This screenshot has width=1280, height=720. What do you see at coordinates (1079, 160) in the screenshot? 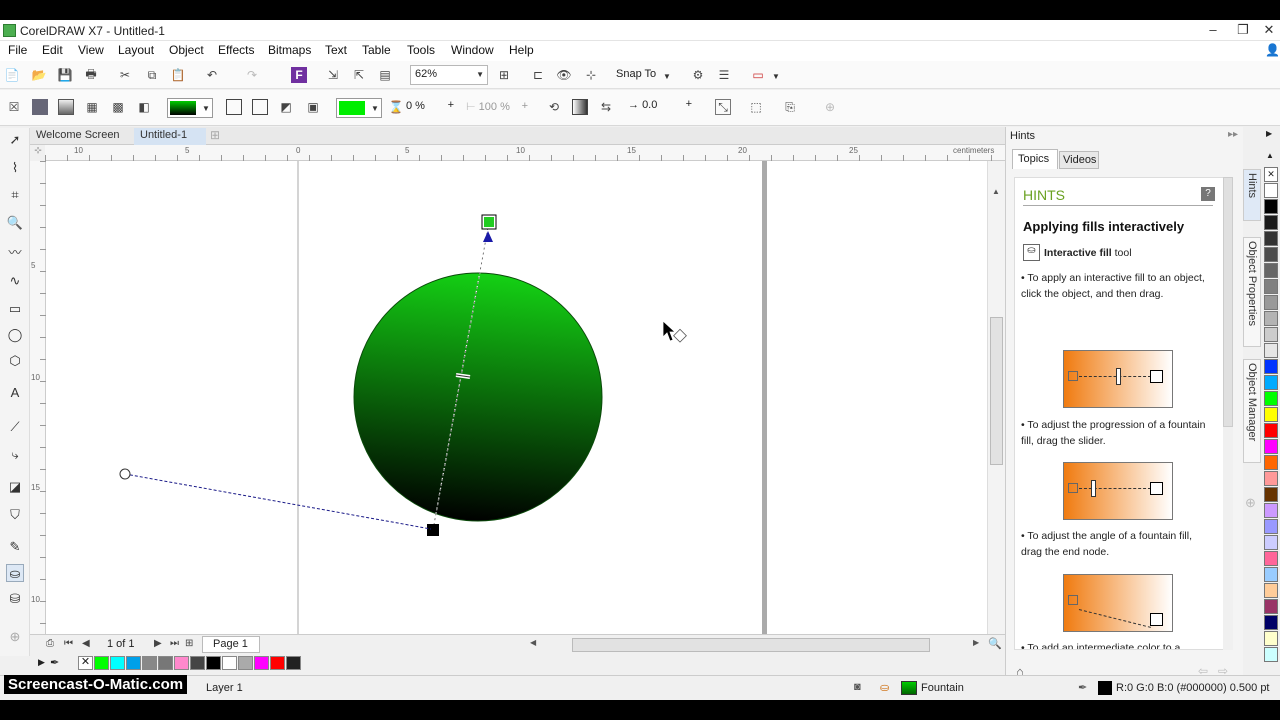
I see `tab-videos: Videos` at bounding box center [1079, 160].